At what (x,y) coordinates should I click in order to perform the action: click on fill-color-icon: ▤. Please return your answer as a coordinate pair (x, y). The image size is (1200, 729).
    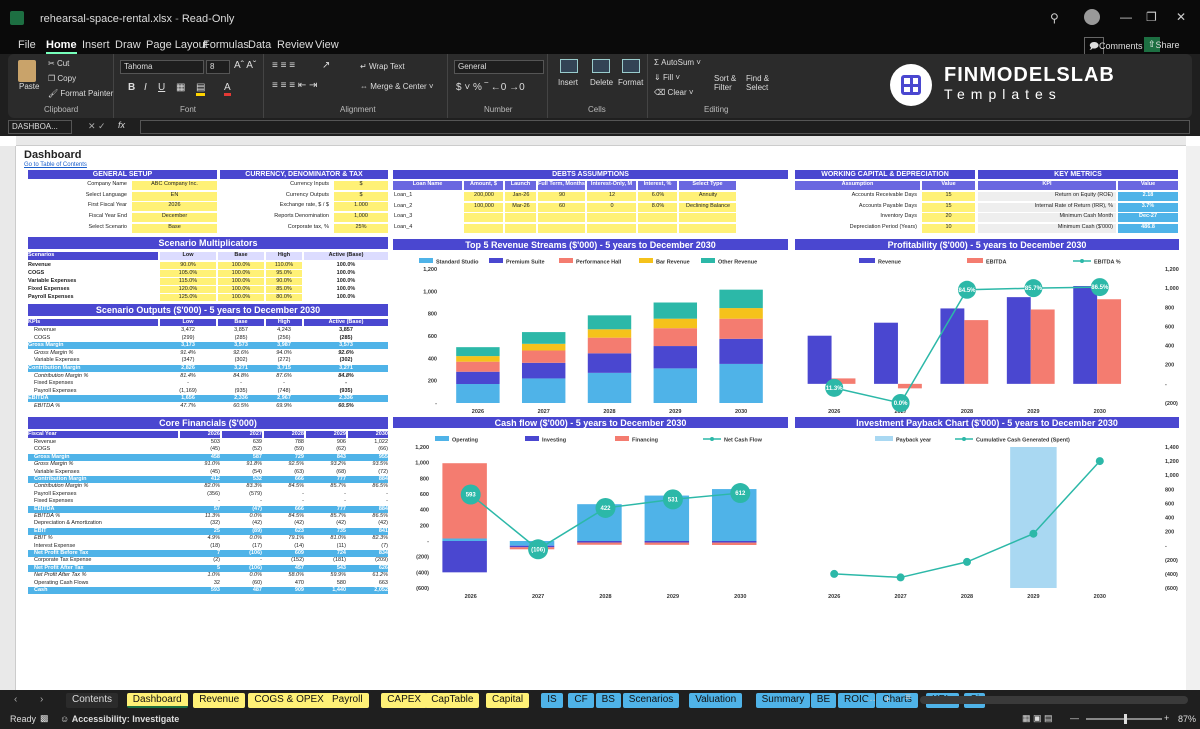
    Looking at the image, I should click on (201, 89).